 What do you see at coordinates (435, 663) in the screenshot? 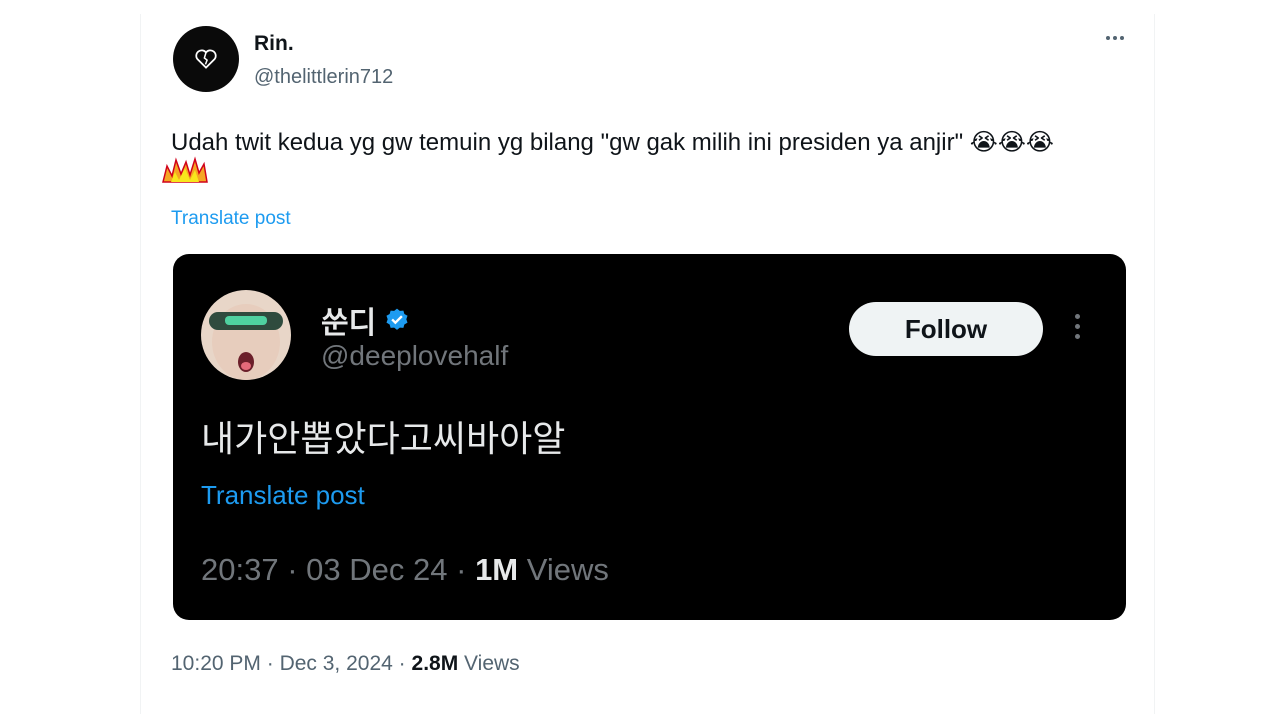
I see `tweet-views-count: 2.8M` at bounding box center [435, 663].